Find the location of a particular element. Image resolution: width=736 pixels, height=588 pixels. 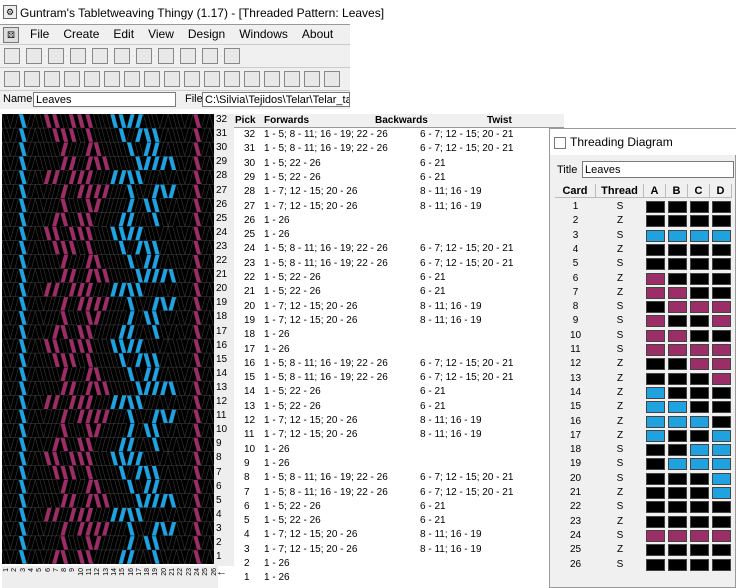

book-icon is located at coordinates (210, 56).